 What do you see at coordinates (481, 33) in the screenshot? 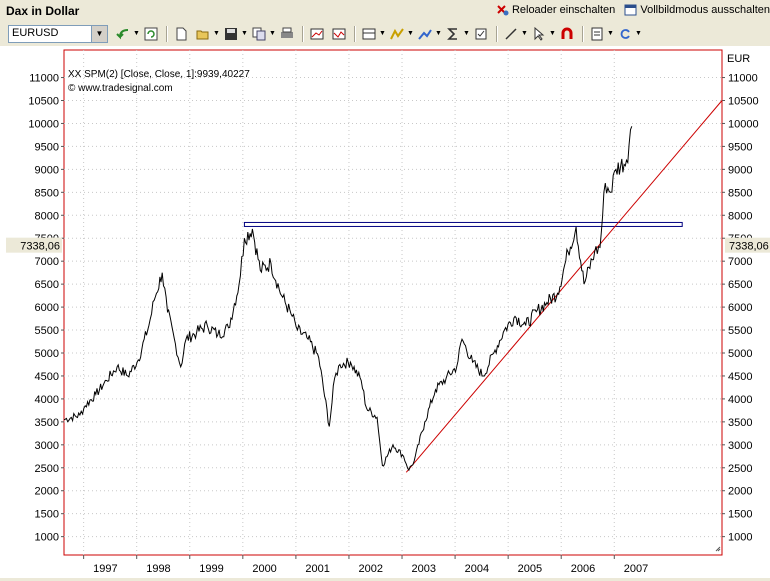
I see `properties-icon` at bounding box center [481, 33].